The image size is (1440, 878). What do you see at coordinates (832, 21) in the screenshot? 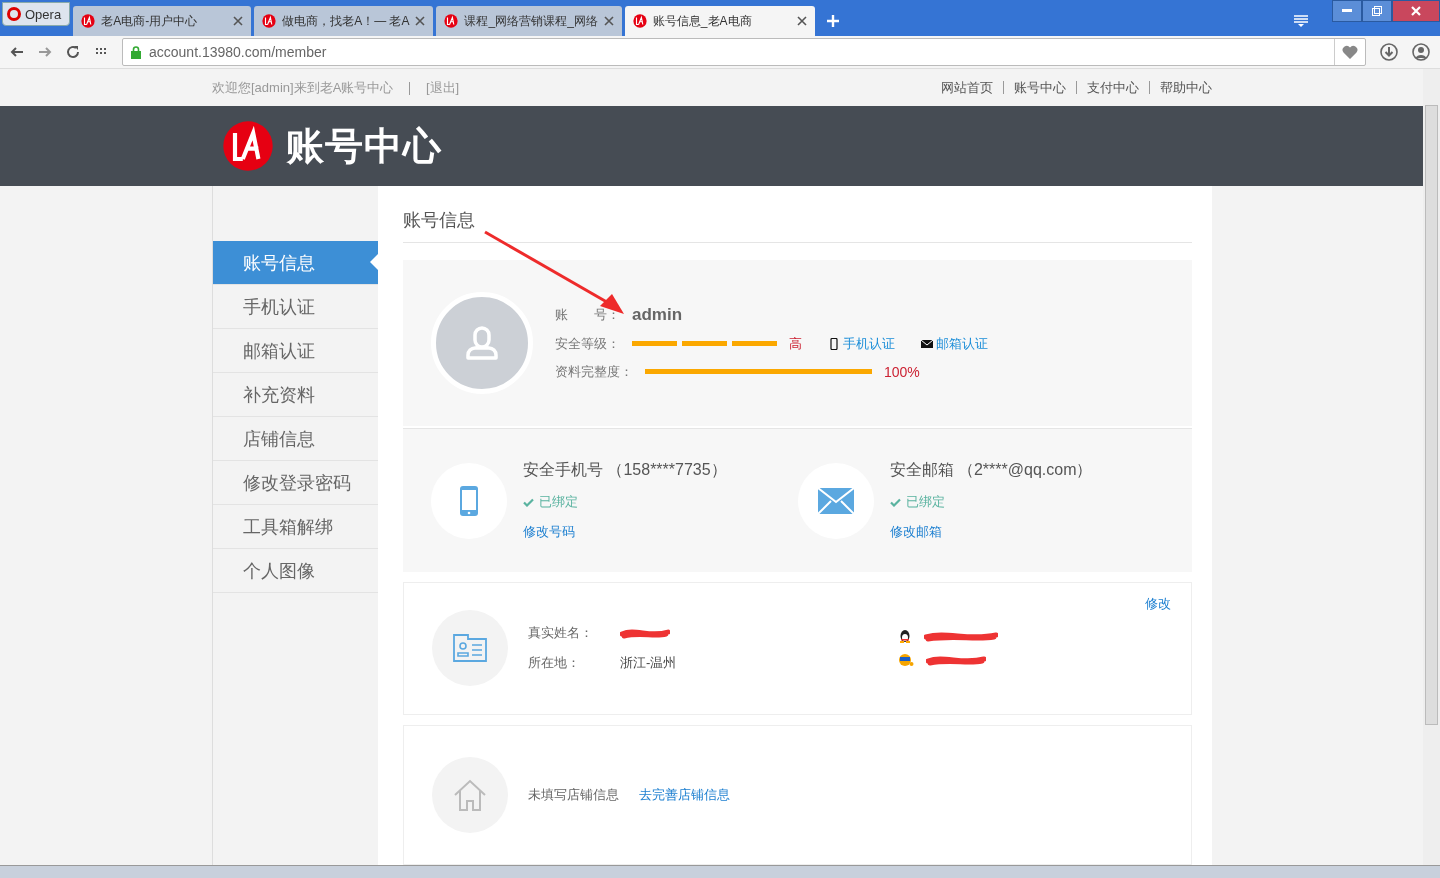
I see `new-tab-icon` at bounding box center [832, 21].